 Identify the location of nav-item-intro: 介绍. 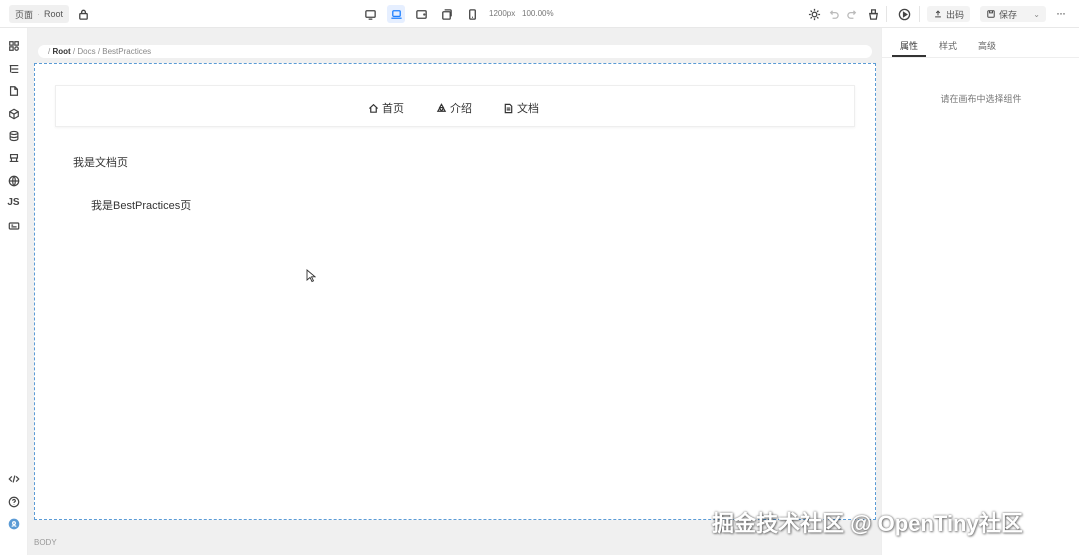
(454, 108).